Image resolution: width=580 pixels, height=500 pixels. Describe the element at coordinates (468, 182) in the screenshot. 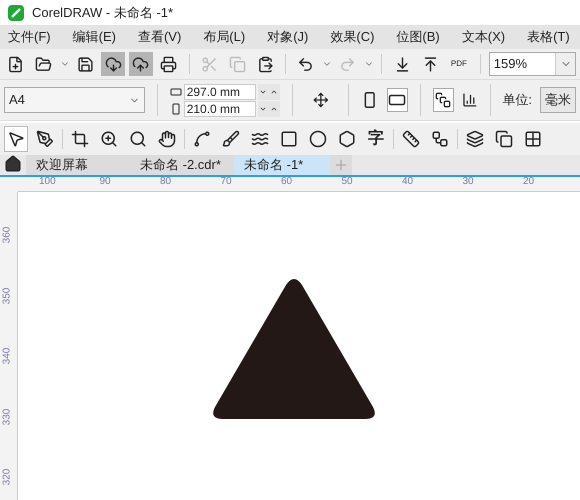

I see `ruler-label: 30` at that location.